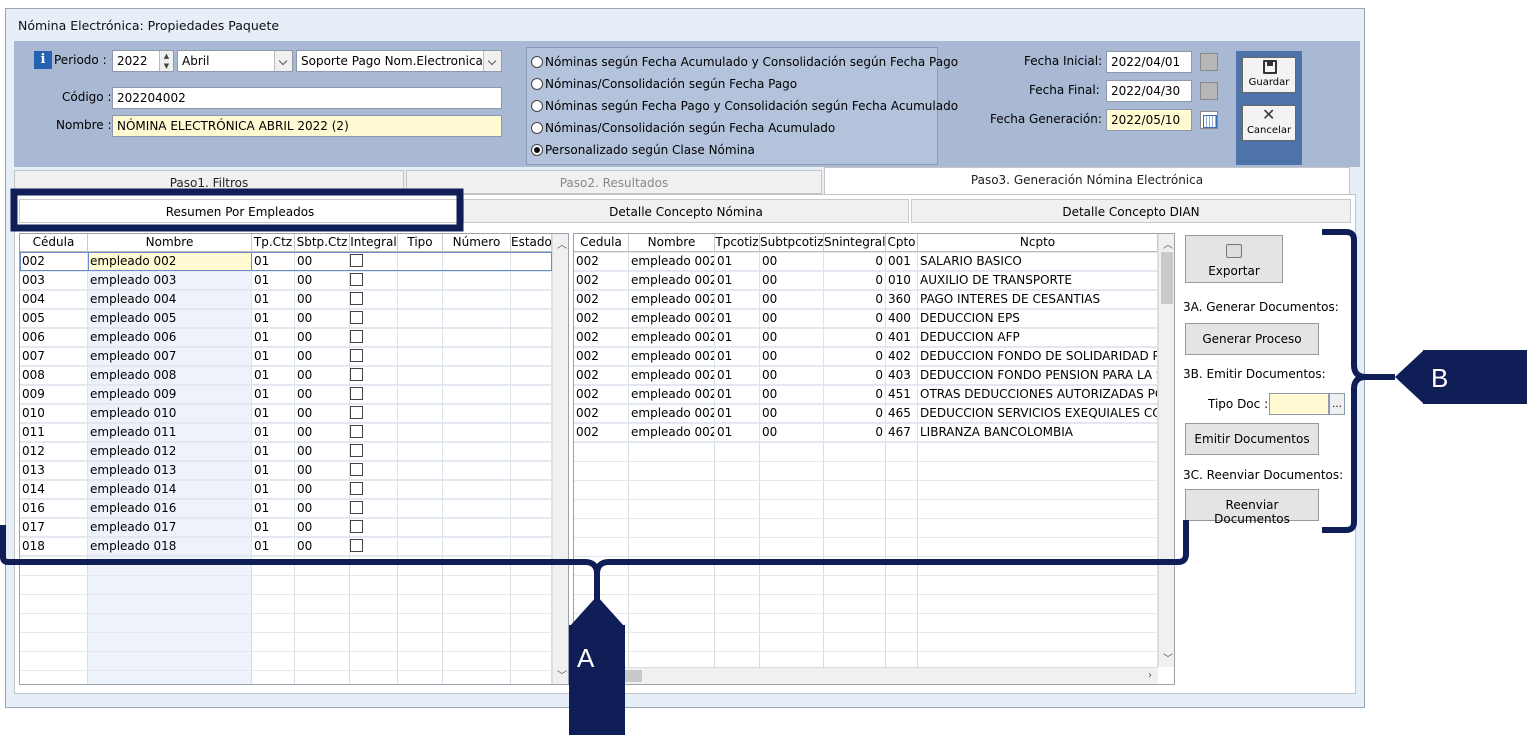  What do you see at coordinates (531, 243) in the screenshot?
I see `column-header: Estado` at bounding box center [531, 243].